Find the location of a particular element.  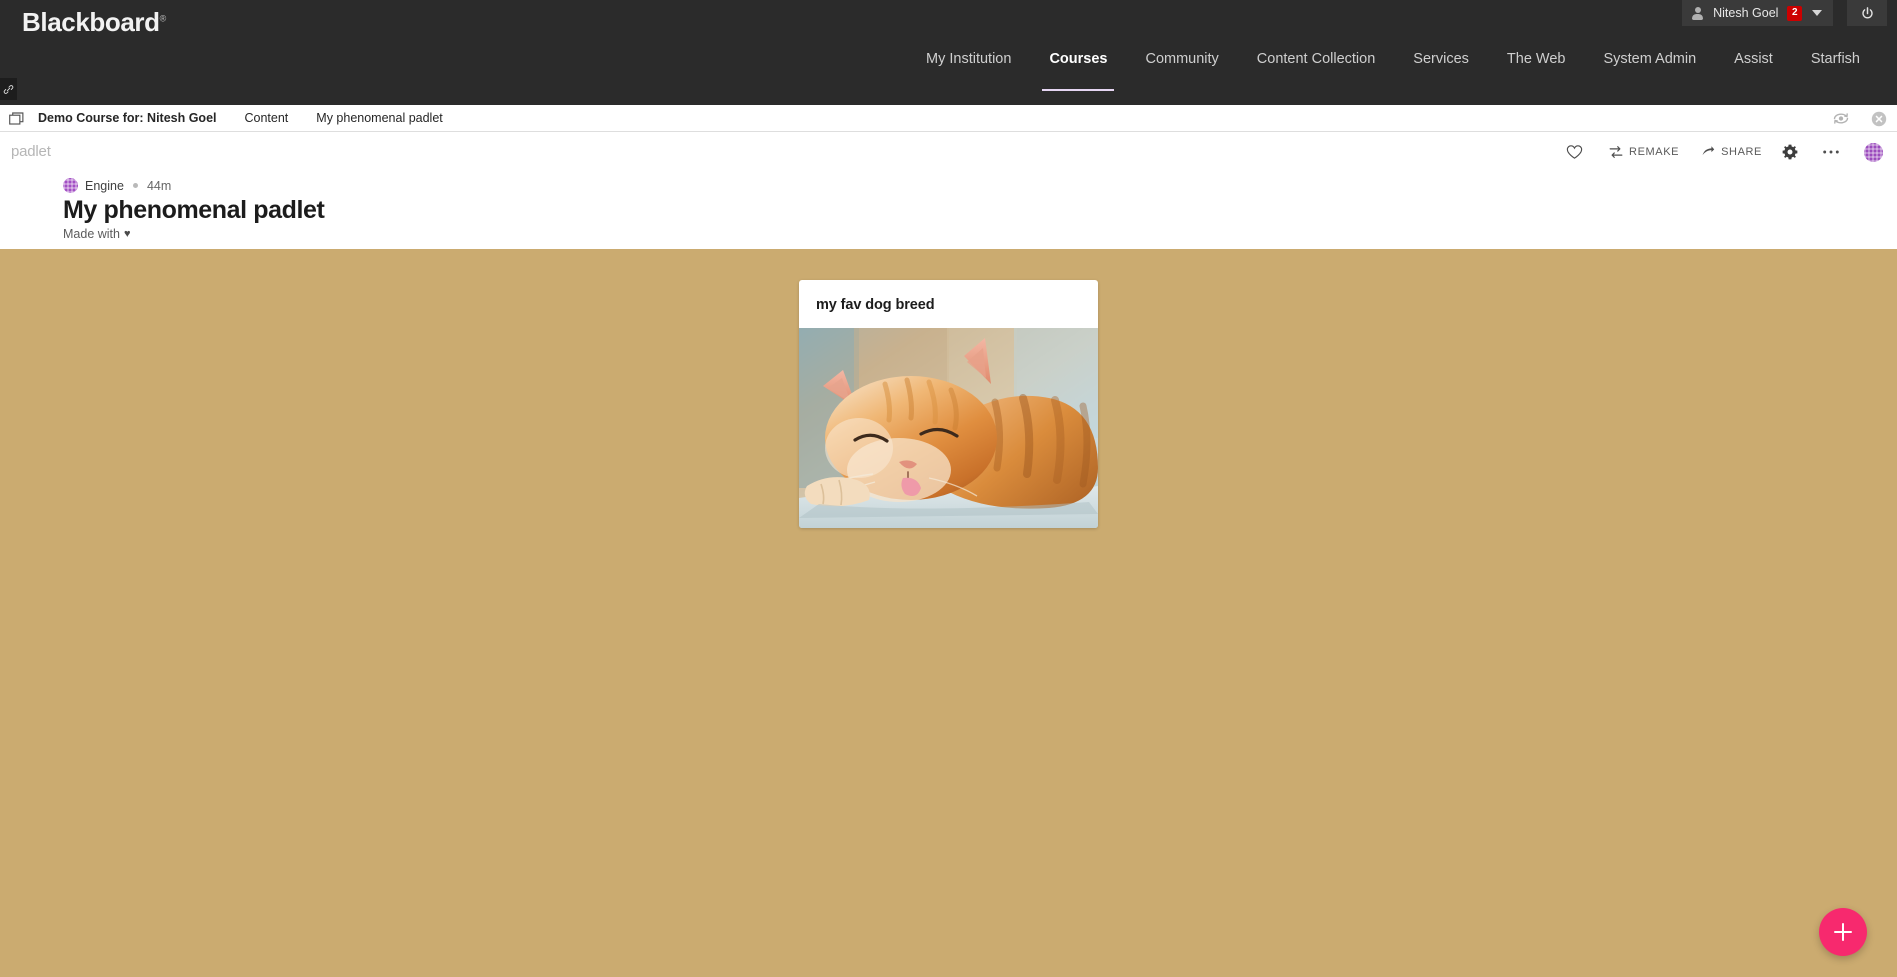

post-image is located at coordinates (948, 428).